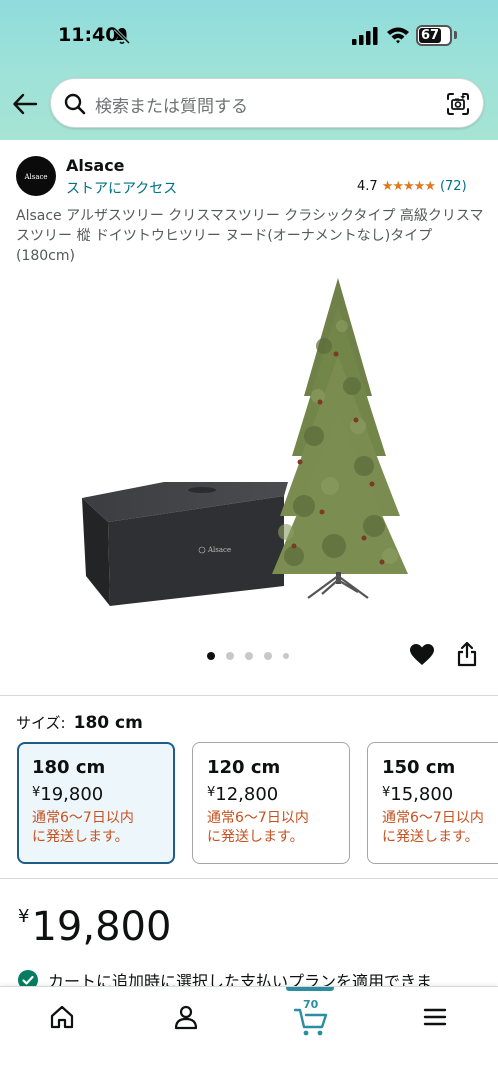 This screenshot has height=1080, width=498. I want to click on rating-value: 4.7, so click(367, 186).